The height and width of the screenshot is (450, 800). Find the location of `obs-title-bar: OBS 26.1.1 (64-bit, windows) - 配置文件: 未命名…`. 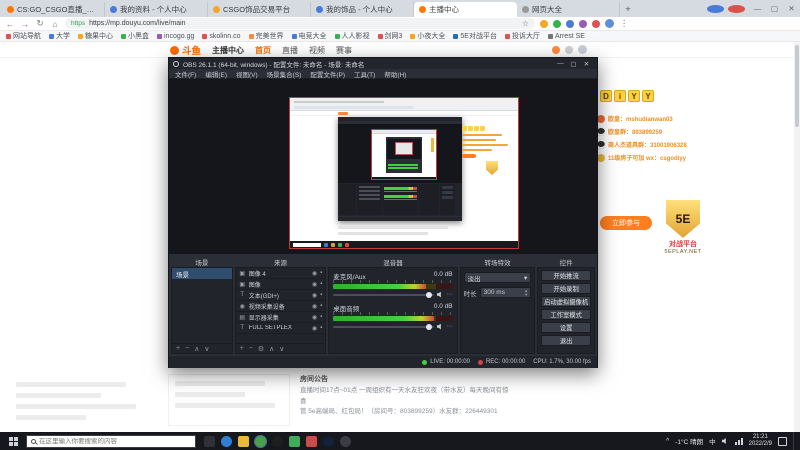

obs-title-bar: OBS 26.1.1 (64-bit, windows) - 配置文件: 未命名… is located at coordinates (383, 63).